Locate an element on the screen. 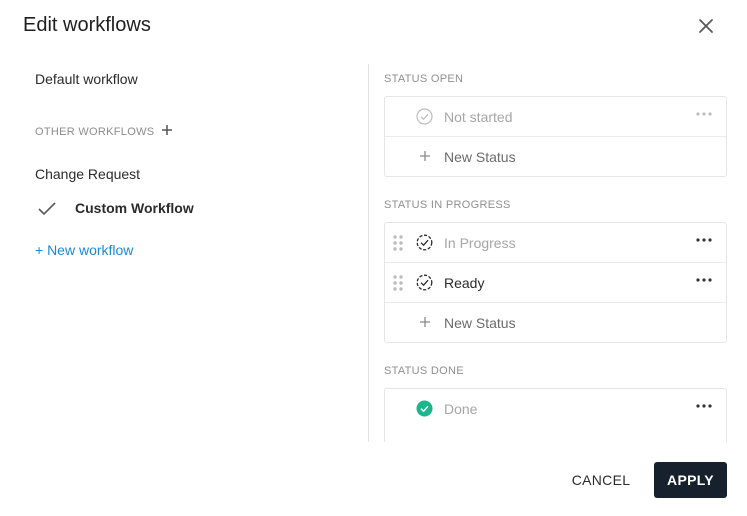 This screenshot has height=516, width=747. other-workflows-header: OTHER WORKFLOWS is located at coordinates (95, 132).